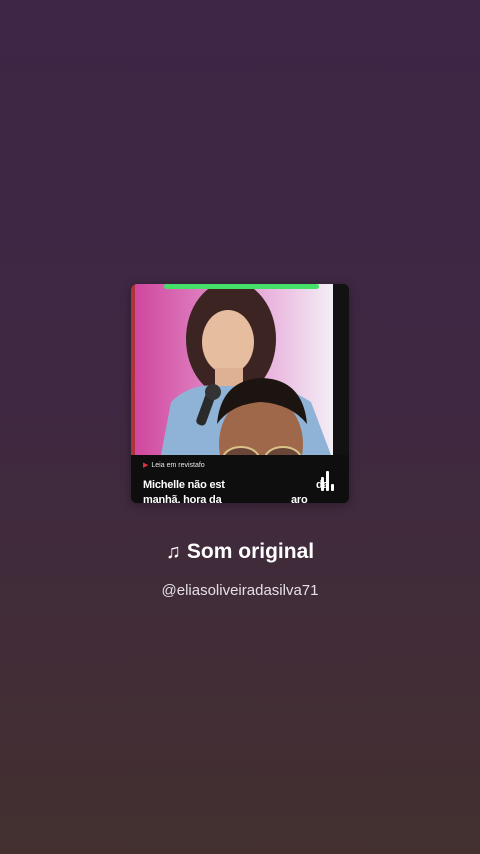  What do you see at coordinates (241, 286) in the screenshot?
I see `video-progress-bar` at bounding box center [241, 286].